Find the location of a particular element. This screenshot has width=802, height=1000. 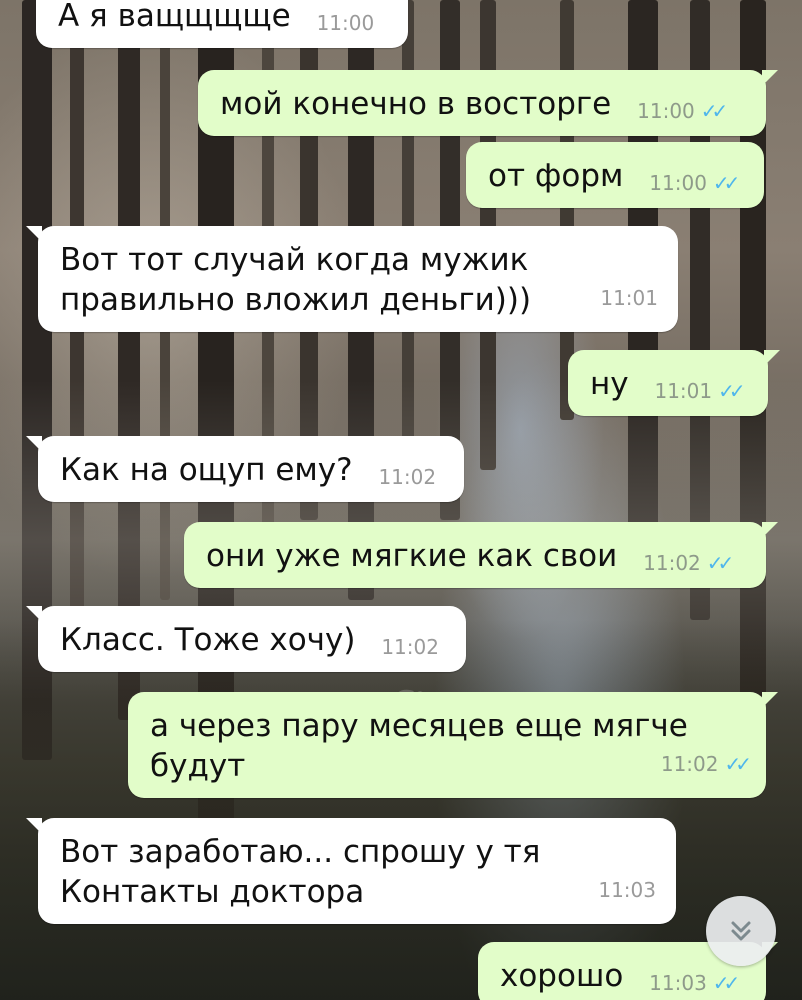

message-text: мой конечно в восторге is located at coordinates (416, 104).